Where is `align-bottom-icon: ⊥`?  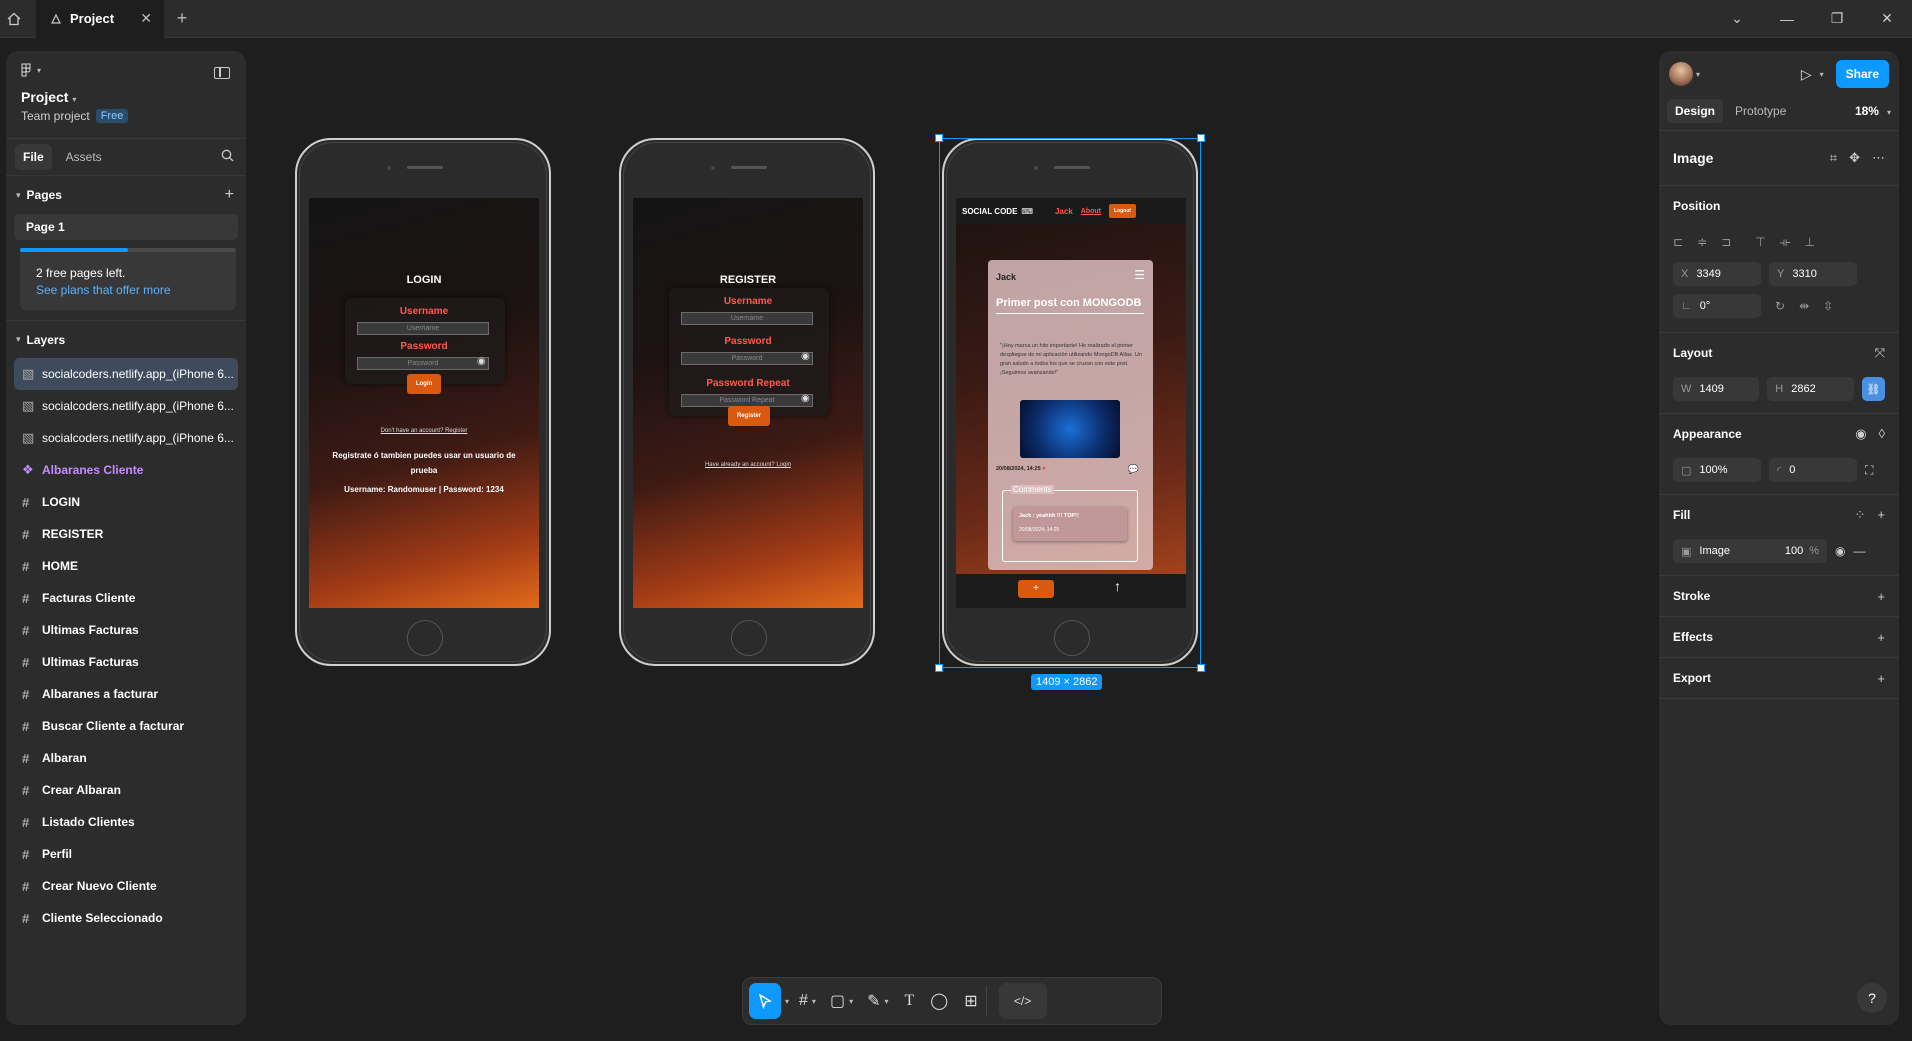
align-bottom-icon: ⊥ is located at coordinates (1810, 242).